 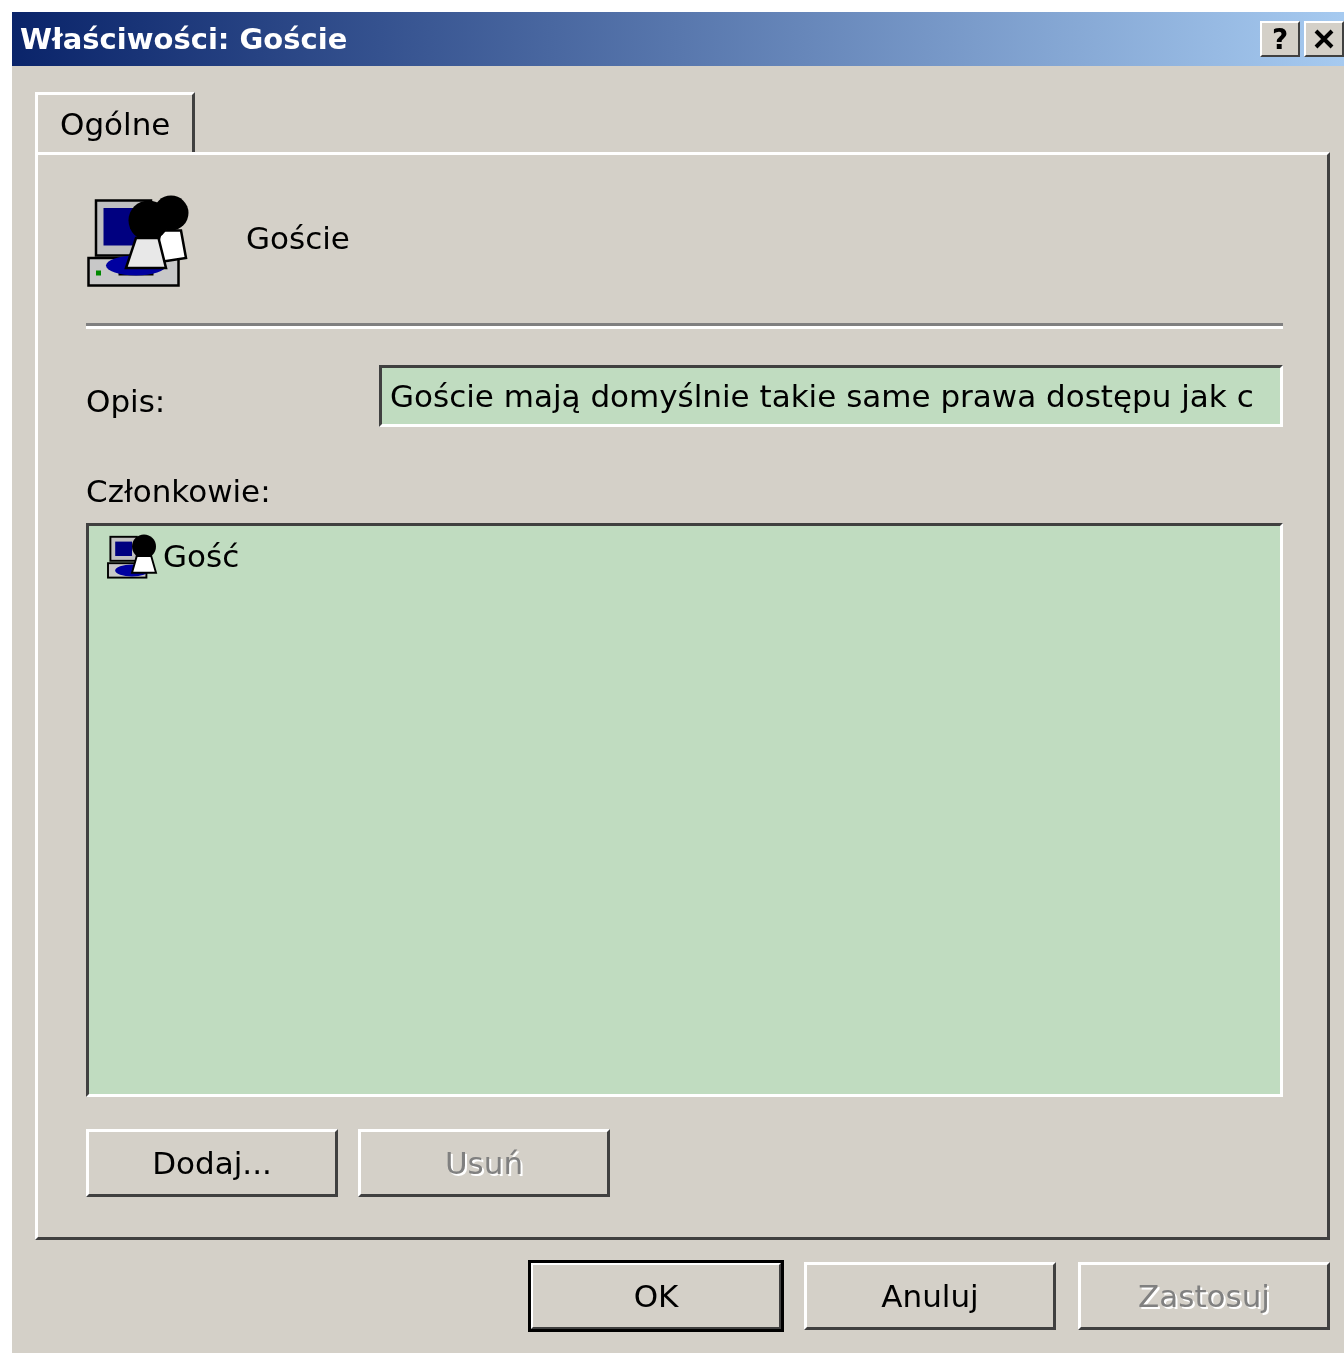 I want to click on group-name: Goście, so click(x=298, y=238).